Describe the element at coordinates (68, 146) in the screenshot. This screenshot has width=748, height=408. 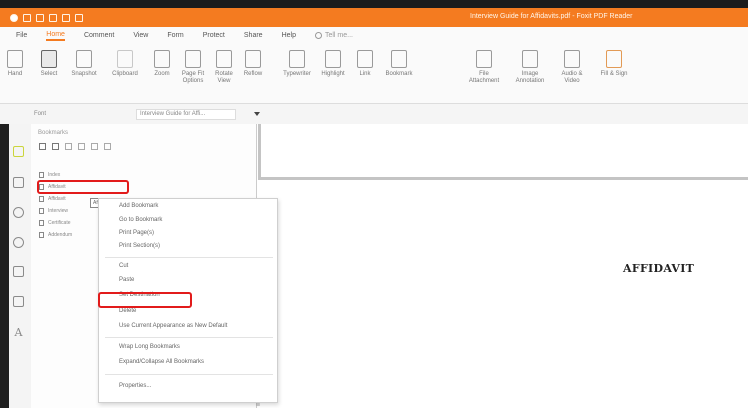
I see `delete-bookmark-icon` at that location.